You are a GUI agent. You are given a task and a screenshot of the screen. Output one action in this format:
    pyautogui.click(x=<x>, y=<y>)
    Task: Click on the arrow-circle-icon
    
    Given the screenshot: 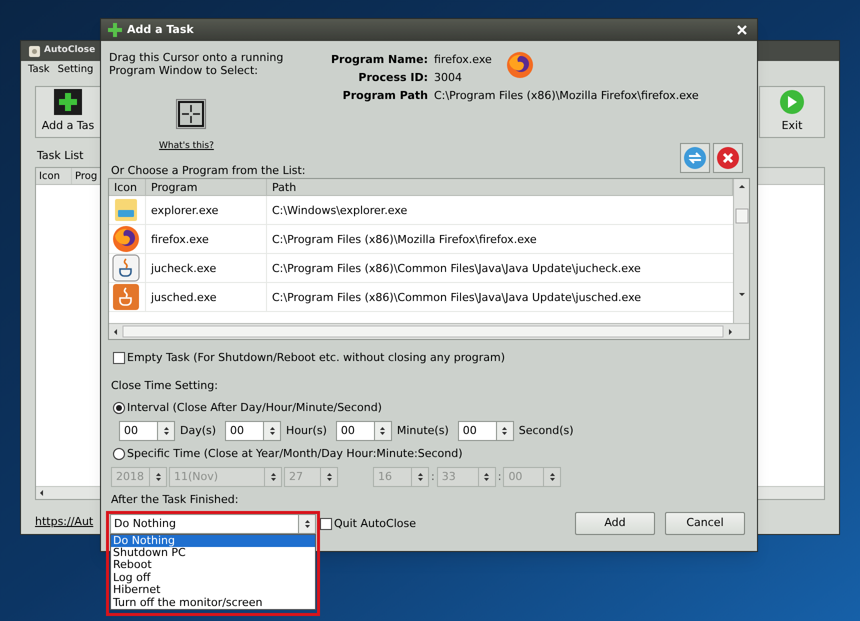 What is the action you would take?
    pyautogui.click(x=792, y=102)
    